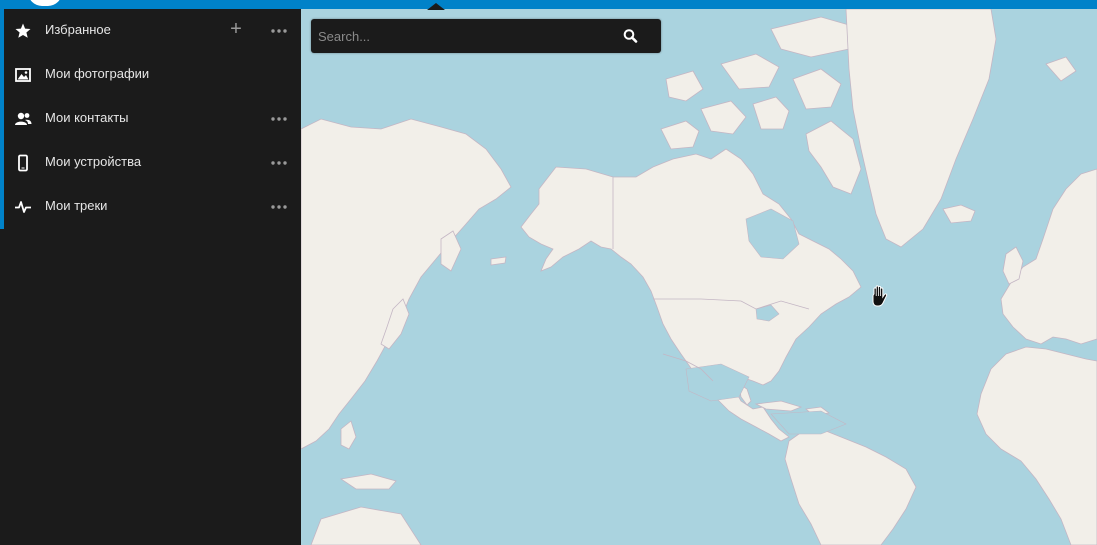 Image resolution: width=1097 pixels, height=545 pixels. I want to click on sidebar-item-label: Мои фотографии, so click(97, 73).